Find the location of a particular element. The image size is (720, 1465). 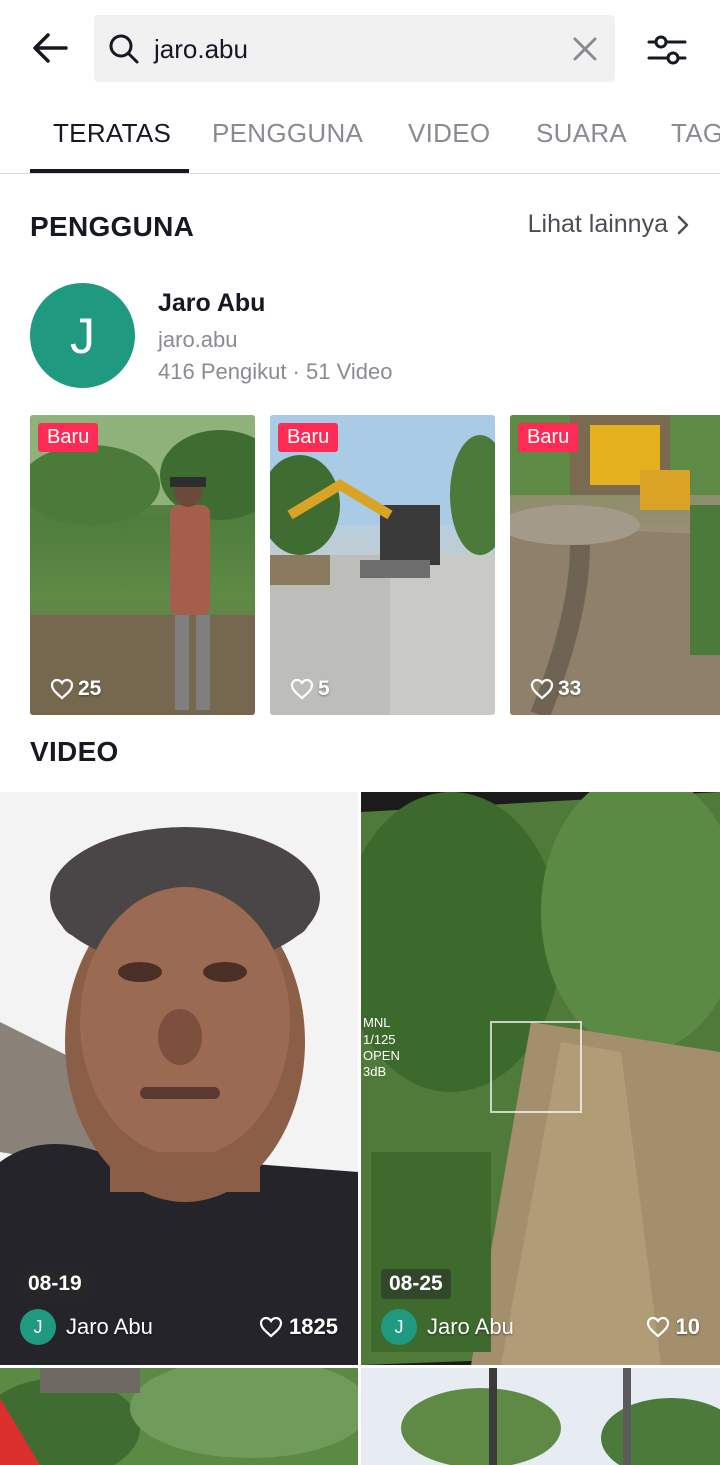

chevron-right-icon is located at coordinates (683, 224).